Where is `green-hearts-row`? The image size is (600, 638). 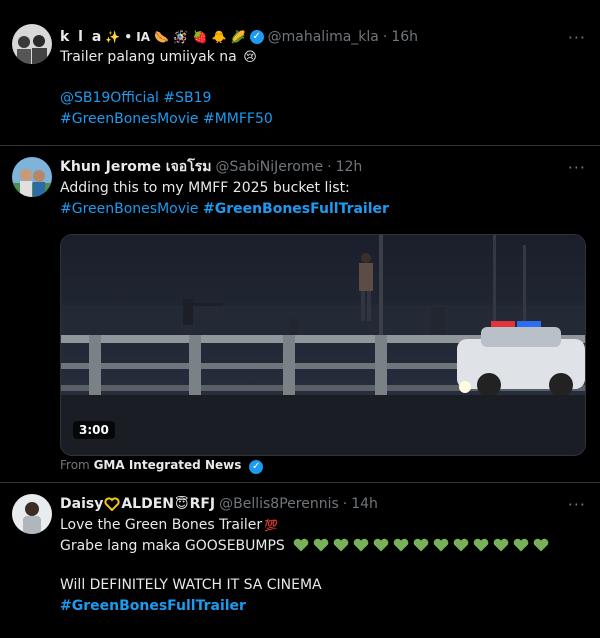
green-hearts-row is located at coordinates (423, 546).